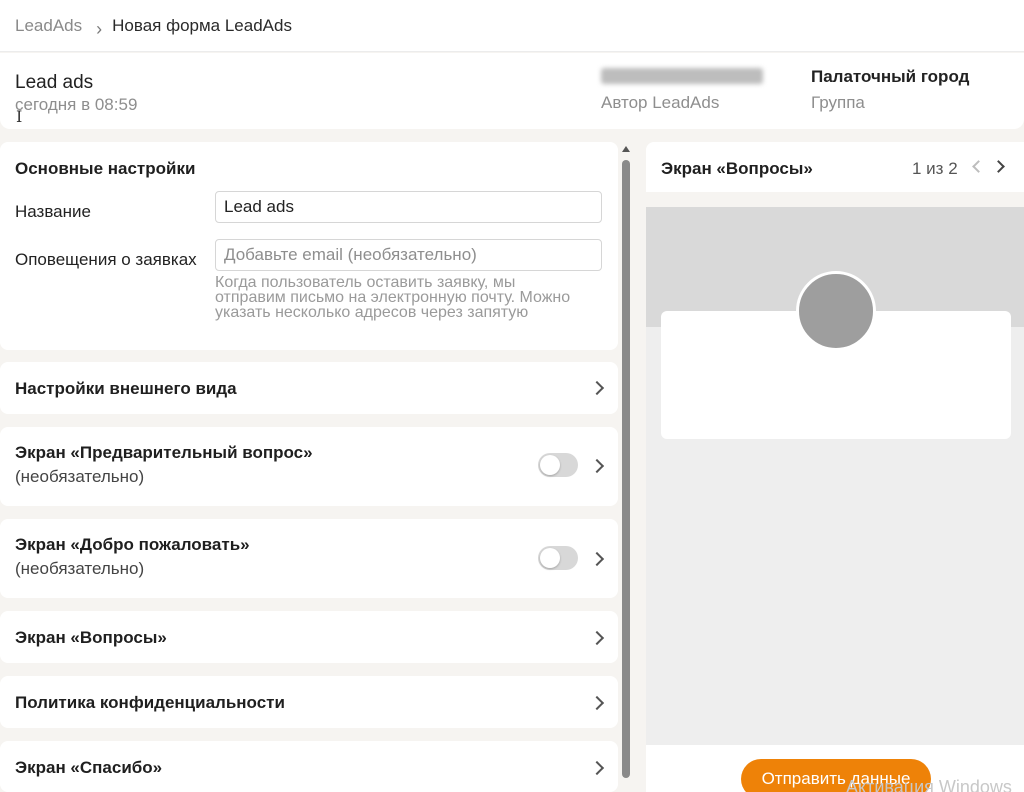 The width and height of the screenshot is (1024, 792). What do you see at coordinates (132, 544) in the screenshot?
I see `welcome-title: Экран «Добро пожаловать»` at bounding box center [132, 544].